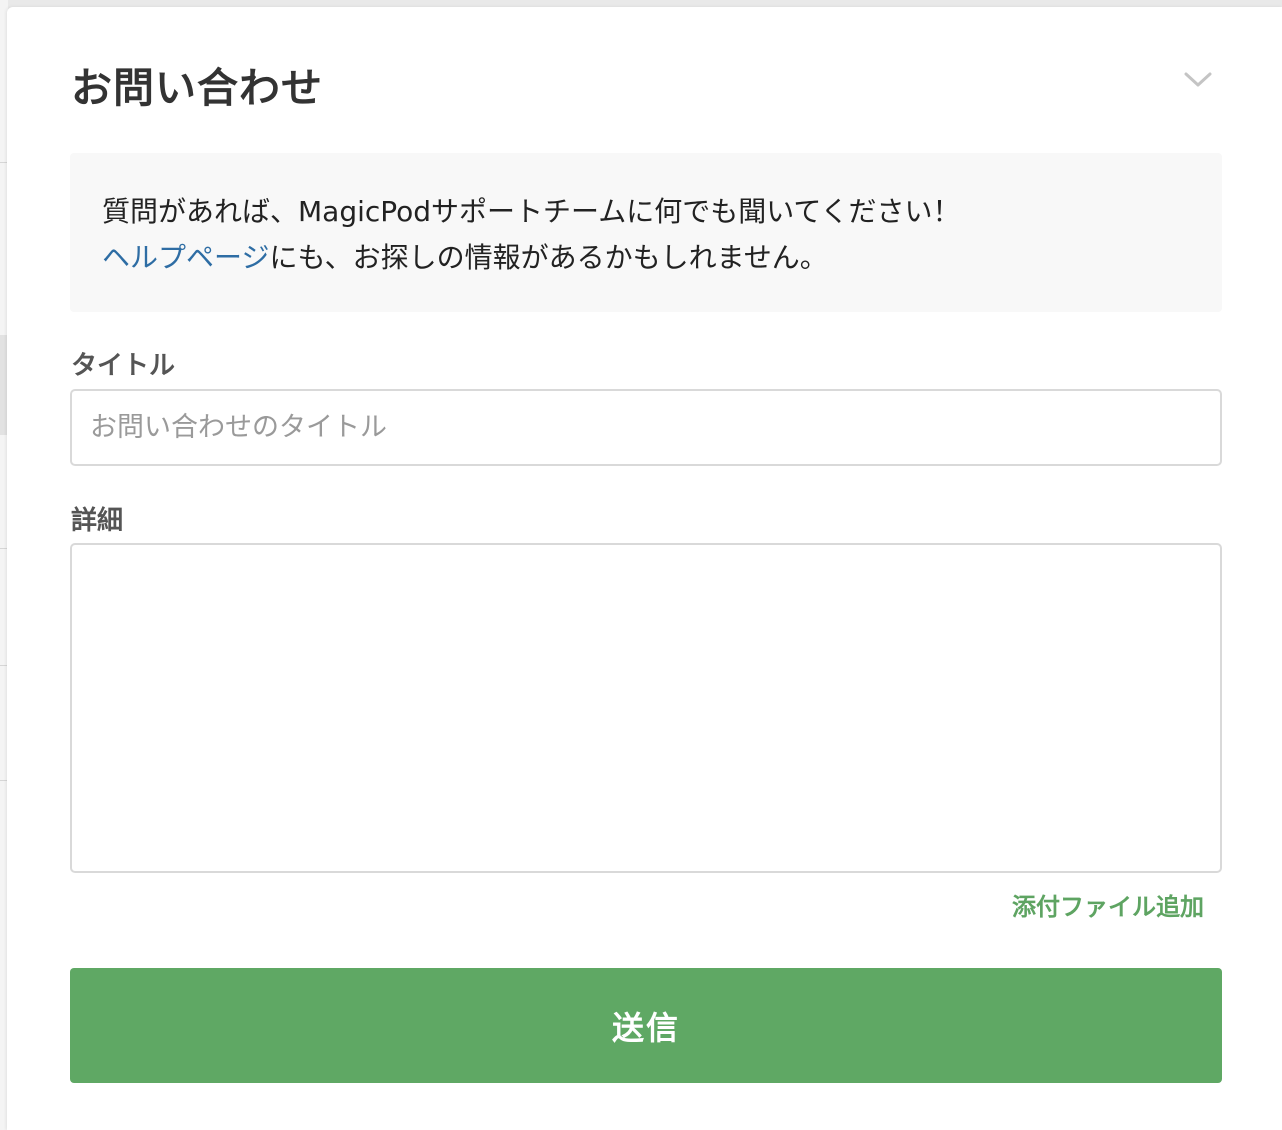 The height and width of the screenshot is (1130, 1282). I want to click on info-text-2: にも、お探しの情報があるかもしれません。, so click(548, 257).